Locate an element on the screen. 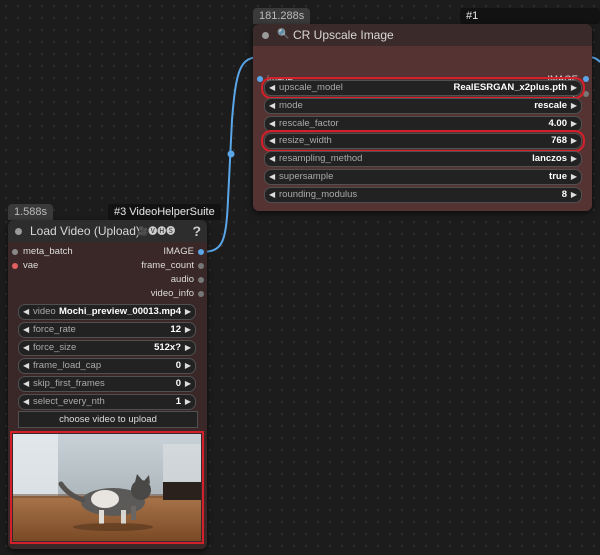  vae-input-socket is located at coordinates (15, 266).